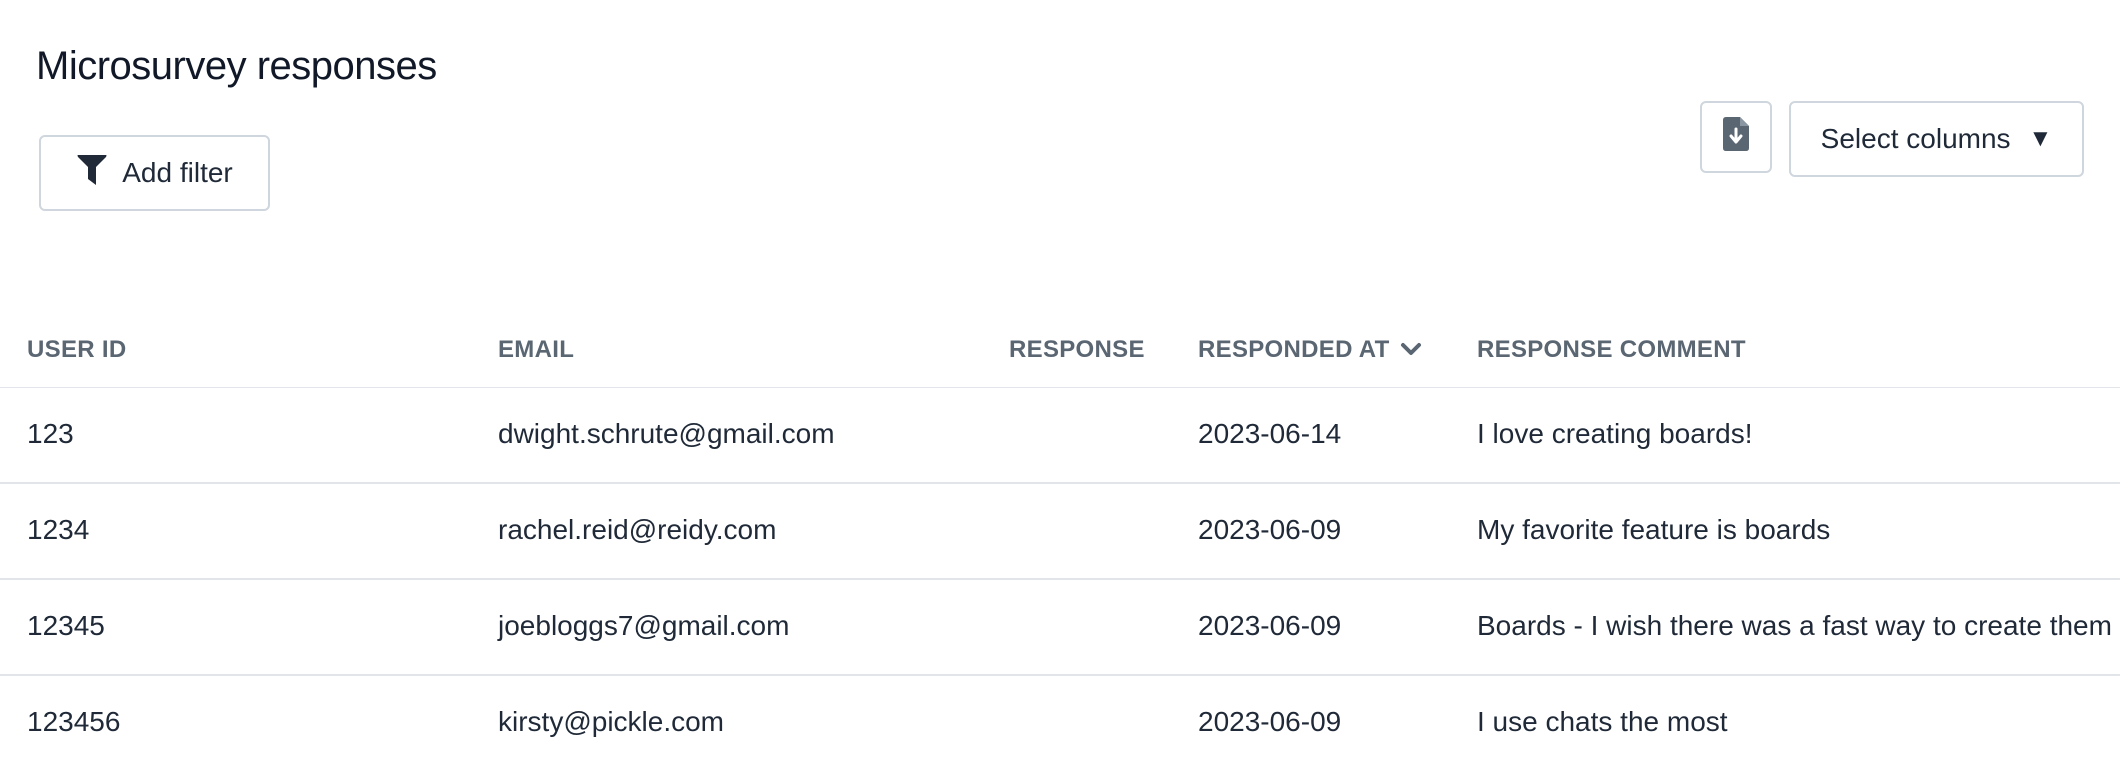 Image resolution: width=2120 pixels, height=768 pixels. Describe the element at coordinates (236, 66) in the screenshot. I see `page-title: Microsurvey responses` at that location.